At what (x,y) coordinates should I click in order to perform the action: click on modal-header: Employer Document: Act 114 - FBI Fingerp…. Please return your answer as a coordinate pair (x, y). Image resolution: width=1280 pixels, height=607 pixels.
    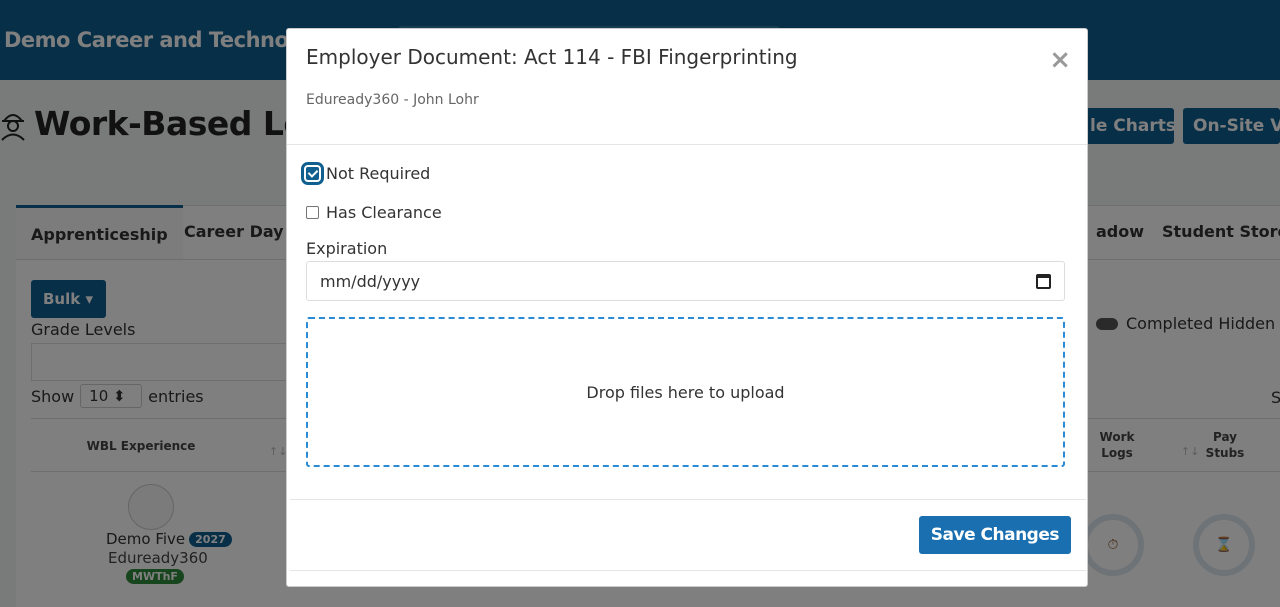
    Looking at the image, I should click on (687, 87).